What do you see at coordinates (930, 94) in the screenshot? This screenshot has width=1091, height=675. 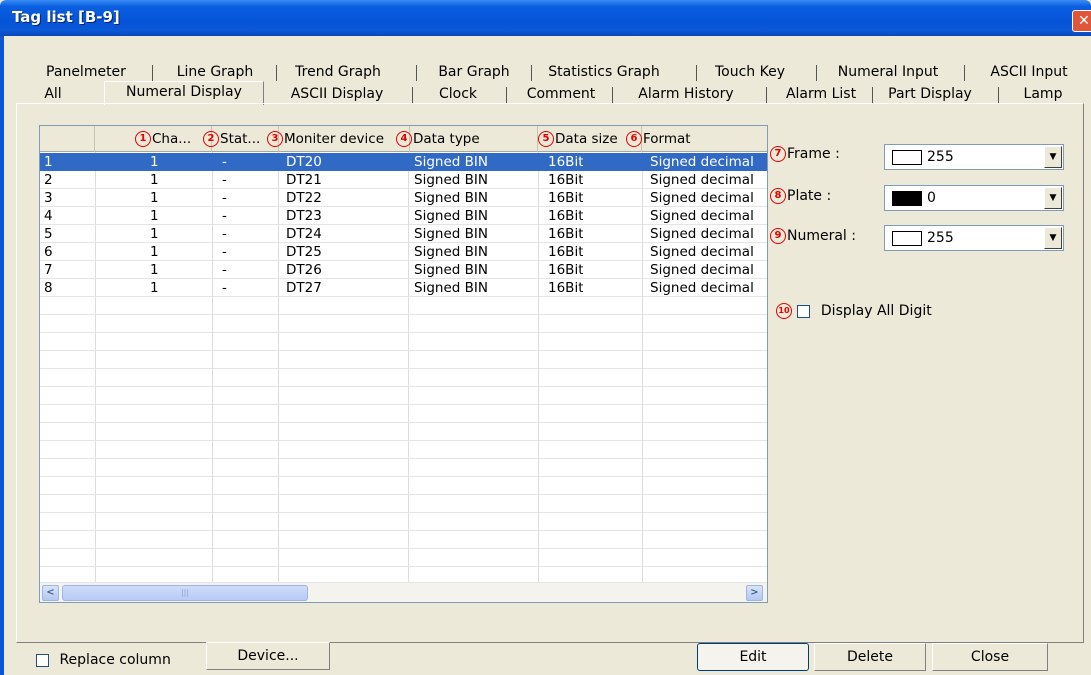 I see `tab-part-display: Part Display` at bounding box center [930, 94].